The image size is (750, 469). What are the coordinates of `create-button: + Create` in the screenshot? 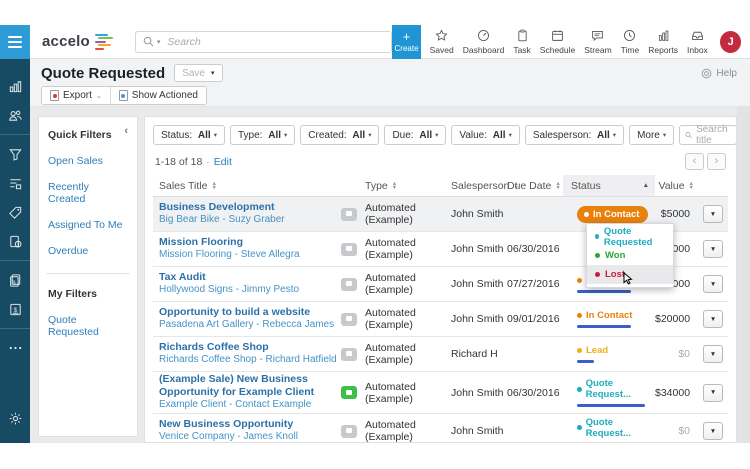 It's located at (406, 41).